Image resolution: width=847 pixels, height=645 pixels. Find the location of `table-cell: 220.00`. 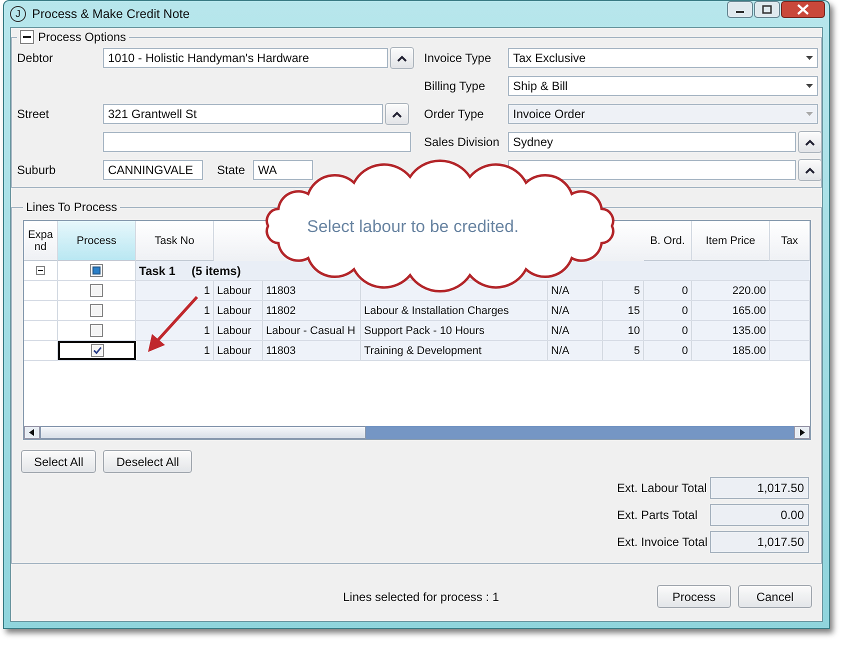

table-cell: 220.00 is located at coordinates (749, 290).